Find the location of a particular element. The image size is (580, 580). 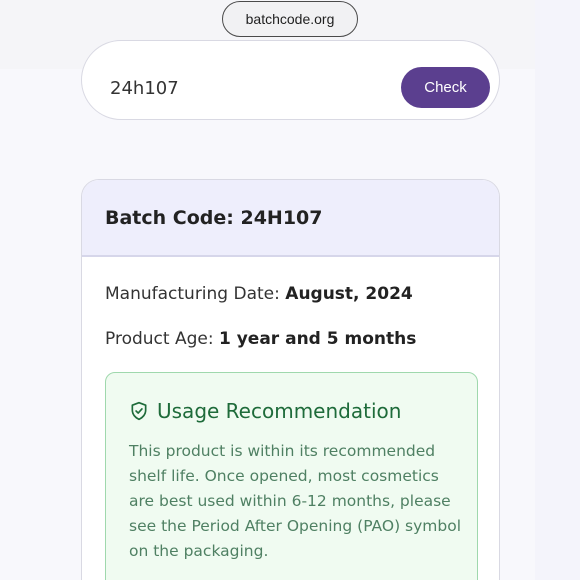

product-age-value: 1 year and 5 months is located at coordinates (317, 339).